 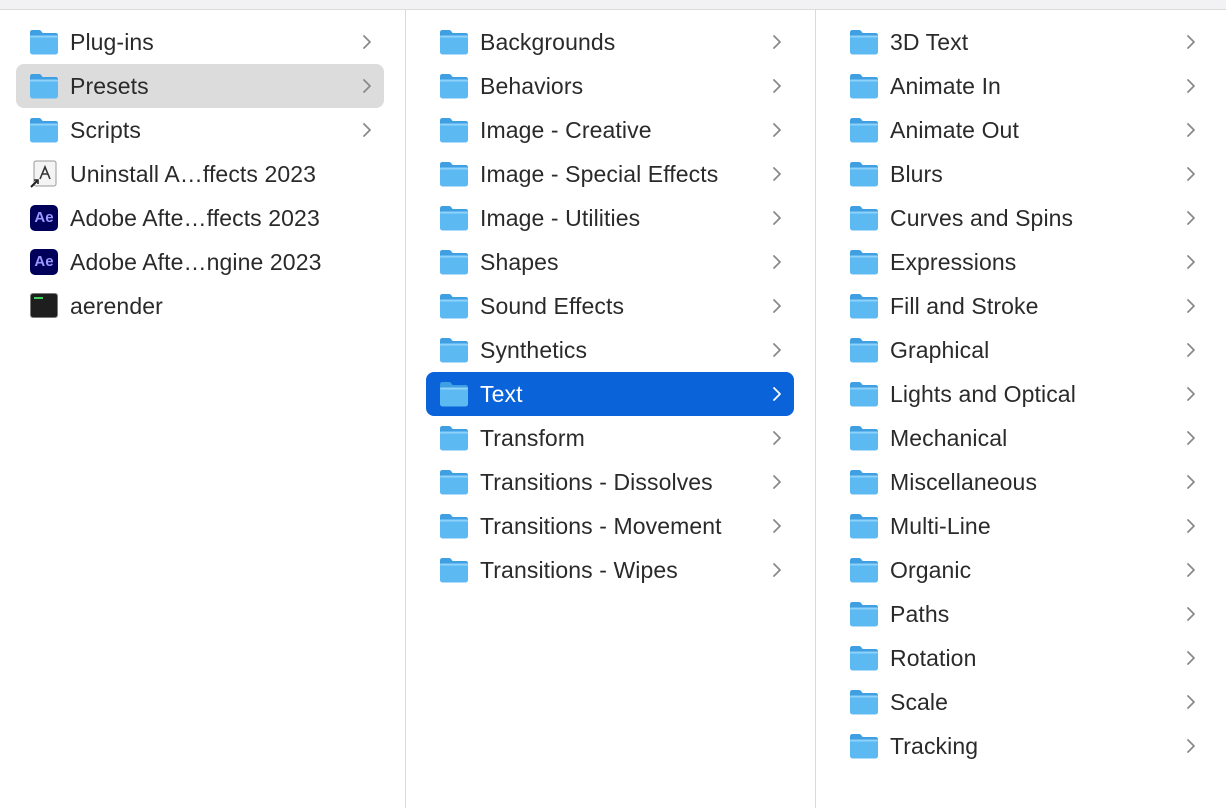 What do you see at coordinates (200, 262) in the screenshot?
I see `list-item: Ae Adobe Afte…ngine 2023` at bounding box center [200, 262].